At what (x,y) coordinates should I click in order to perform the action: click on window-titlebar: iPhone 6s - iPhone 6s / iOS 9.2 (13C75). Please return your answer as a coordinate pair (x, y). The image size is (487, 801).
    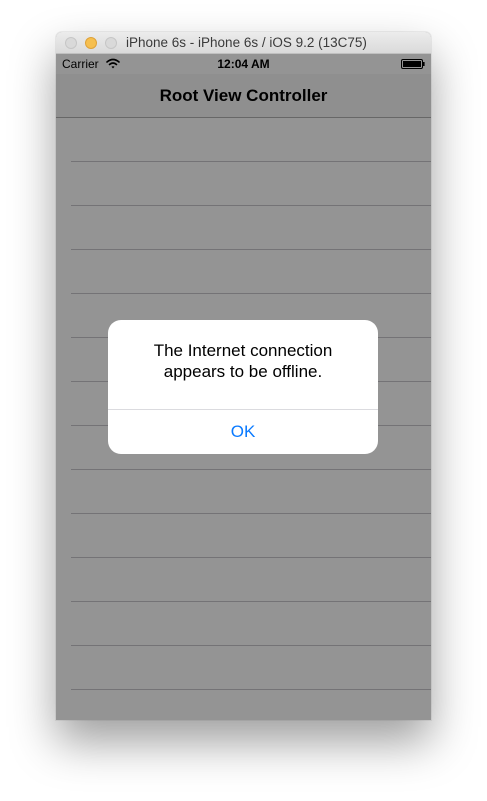
    Looking at the image, I should click on (243, 43).